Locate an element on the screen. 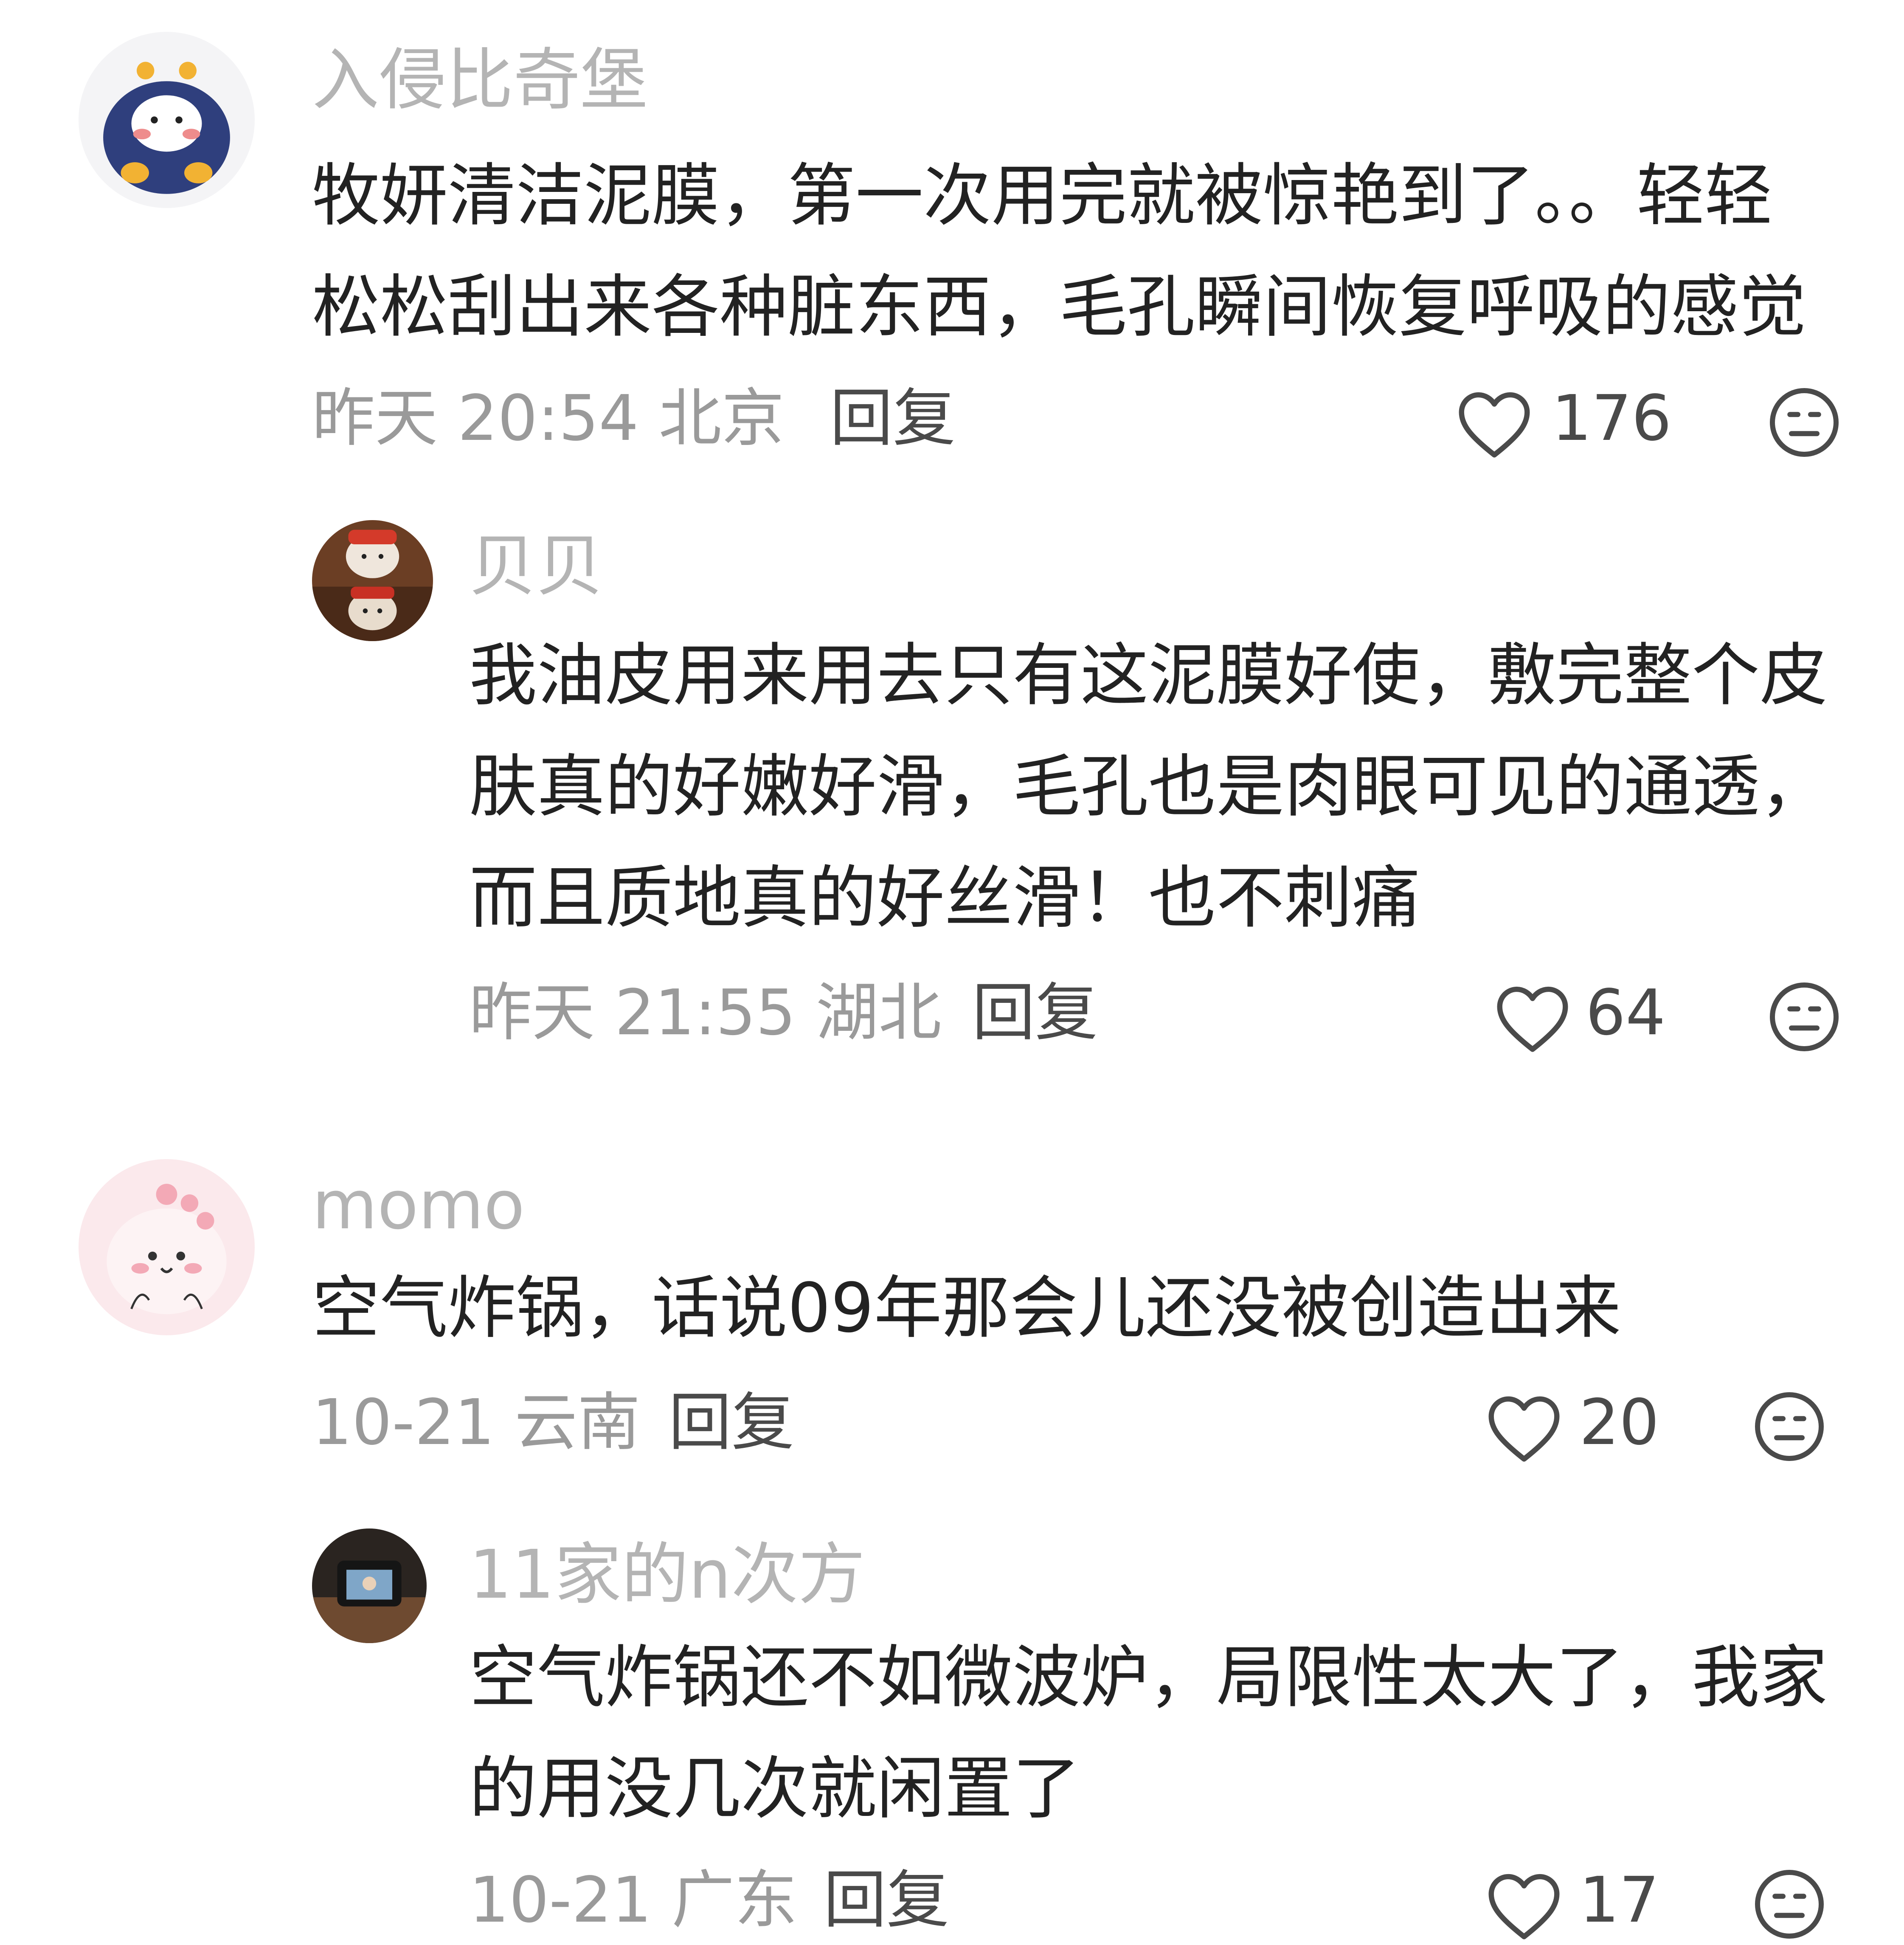  like-count: 20 is located at coordinates (1619, 1422).